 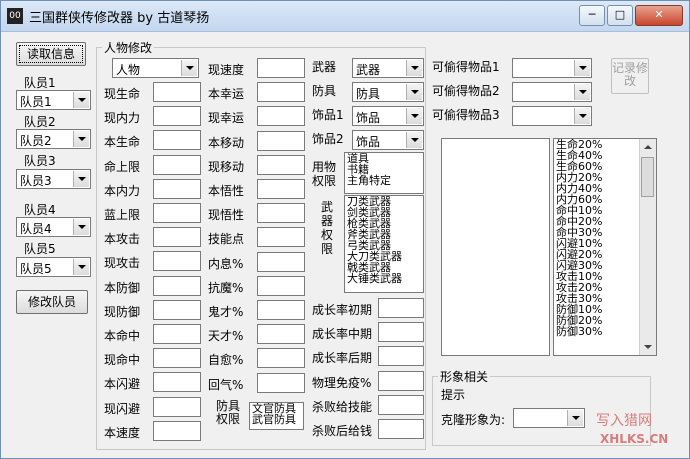 What do you see at coordinates (466, 91) in the screenshot?
I see `steal-item2-label: 可偷得物品2` at bounding box center [466, 91].